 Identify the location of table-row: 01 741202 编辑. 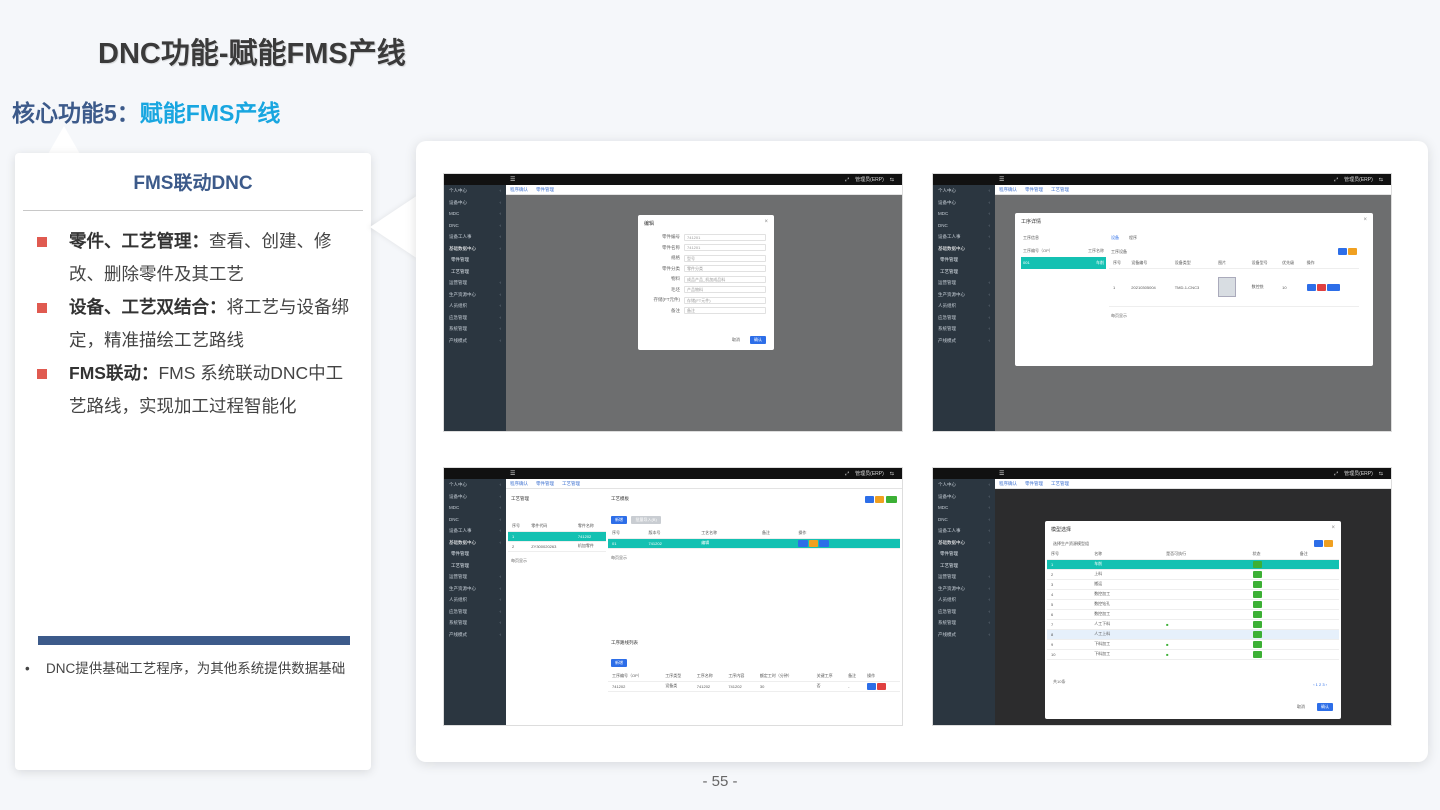
(754, 543).